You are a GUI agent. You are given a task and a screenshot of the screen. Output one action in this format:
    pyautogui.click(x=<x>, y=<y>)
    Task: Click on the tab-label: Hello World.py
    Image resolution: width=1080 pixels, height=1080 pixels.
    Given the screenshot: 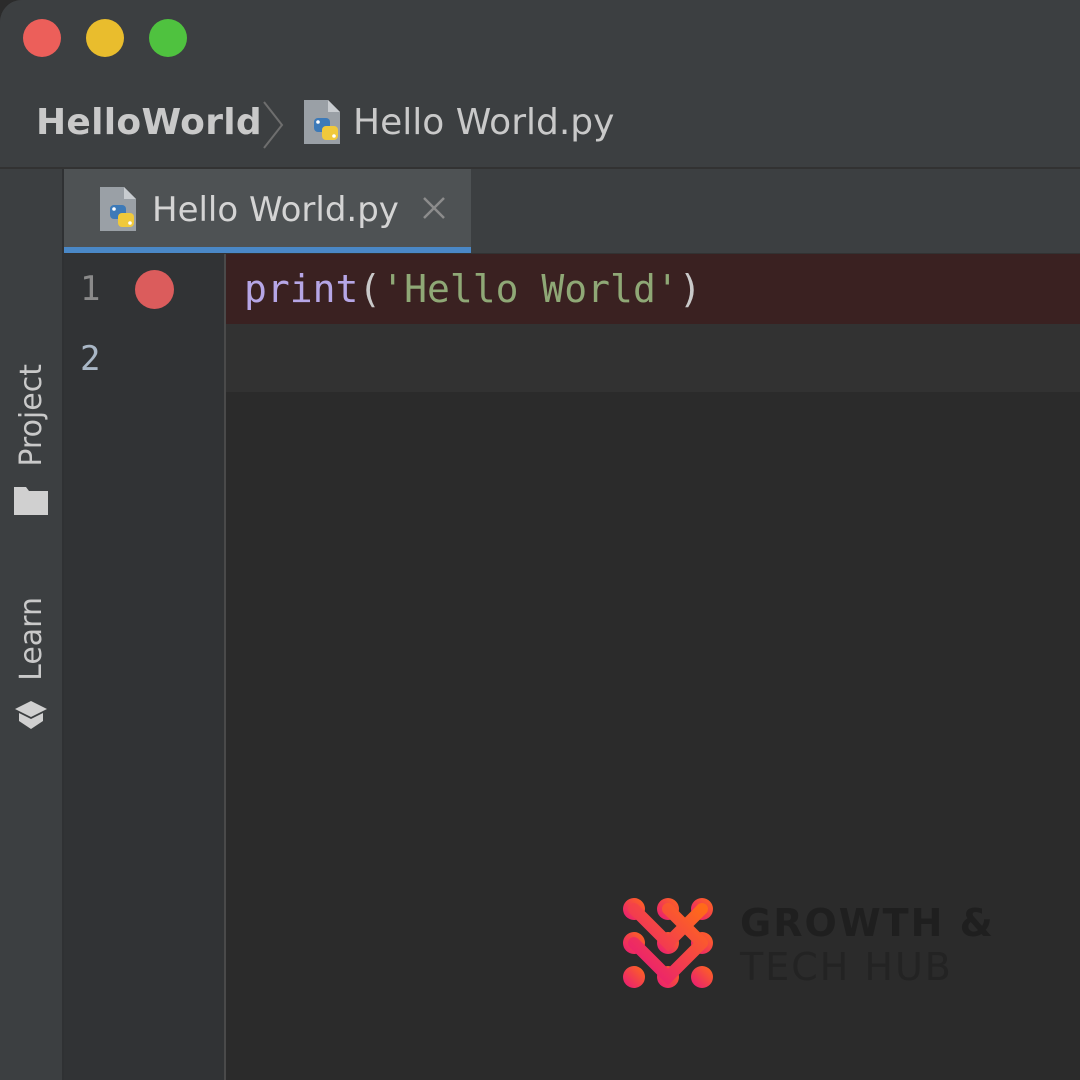 What is the action you would take?
    pyautogui.click(x=275, y=210)
    